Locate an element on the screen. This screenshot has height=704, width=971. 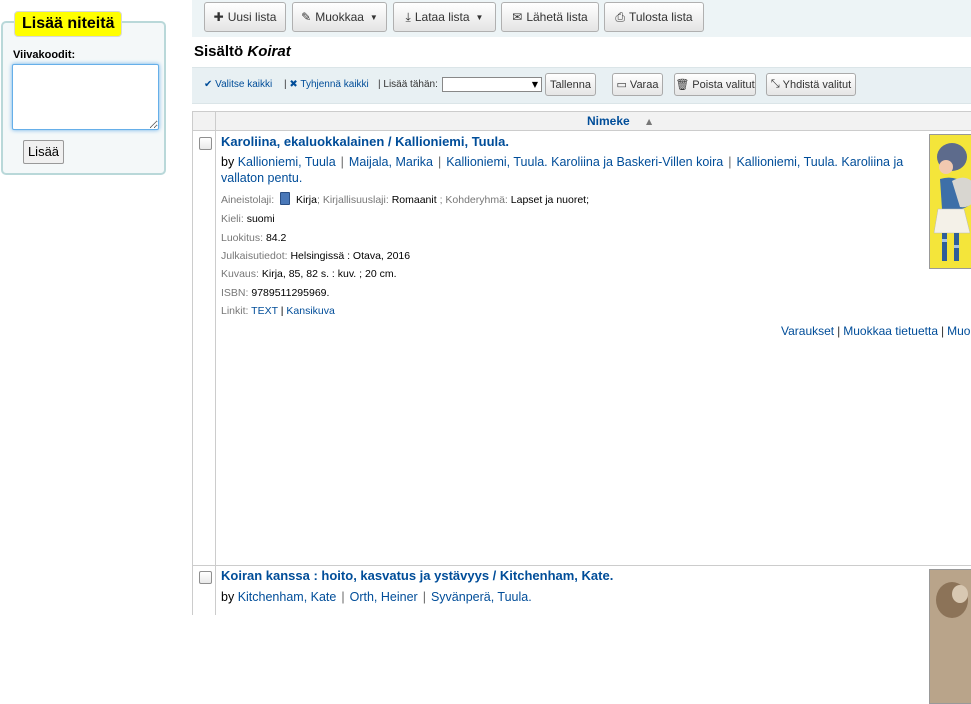
edit-dropdown-button: ✎ Muokkaa ▼ is located at coordinates (339, 17).